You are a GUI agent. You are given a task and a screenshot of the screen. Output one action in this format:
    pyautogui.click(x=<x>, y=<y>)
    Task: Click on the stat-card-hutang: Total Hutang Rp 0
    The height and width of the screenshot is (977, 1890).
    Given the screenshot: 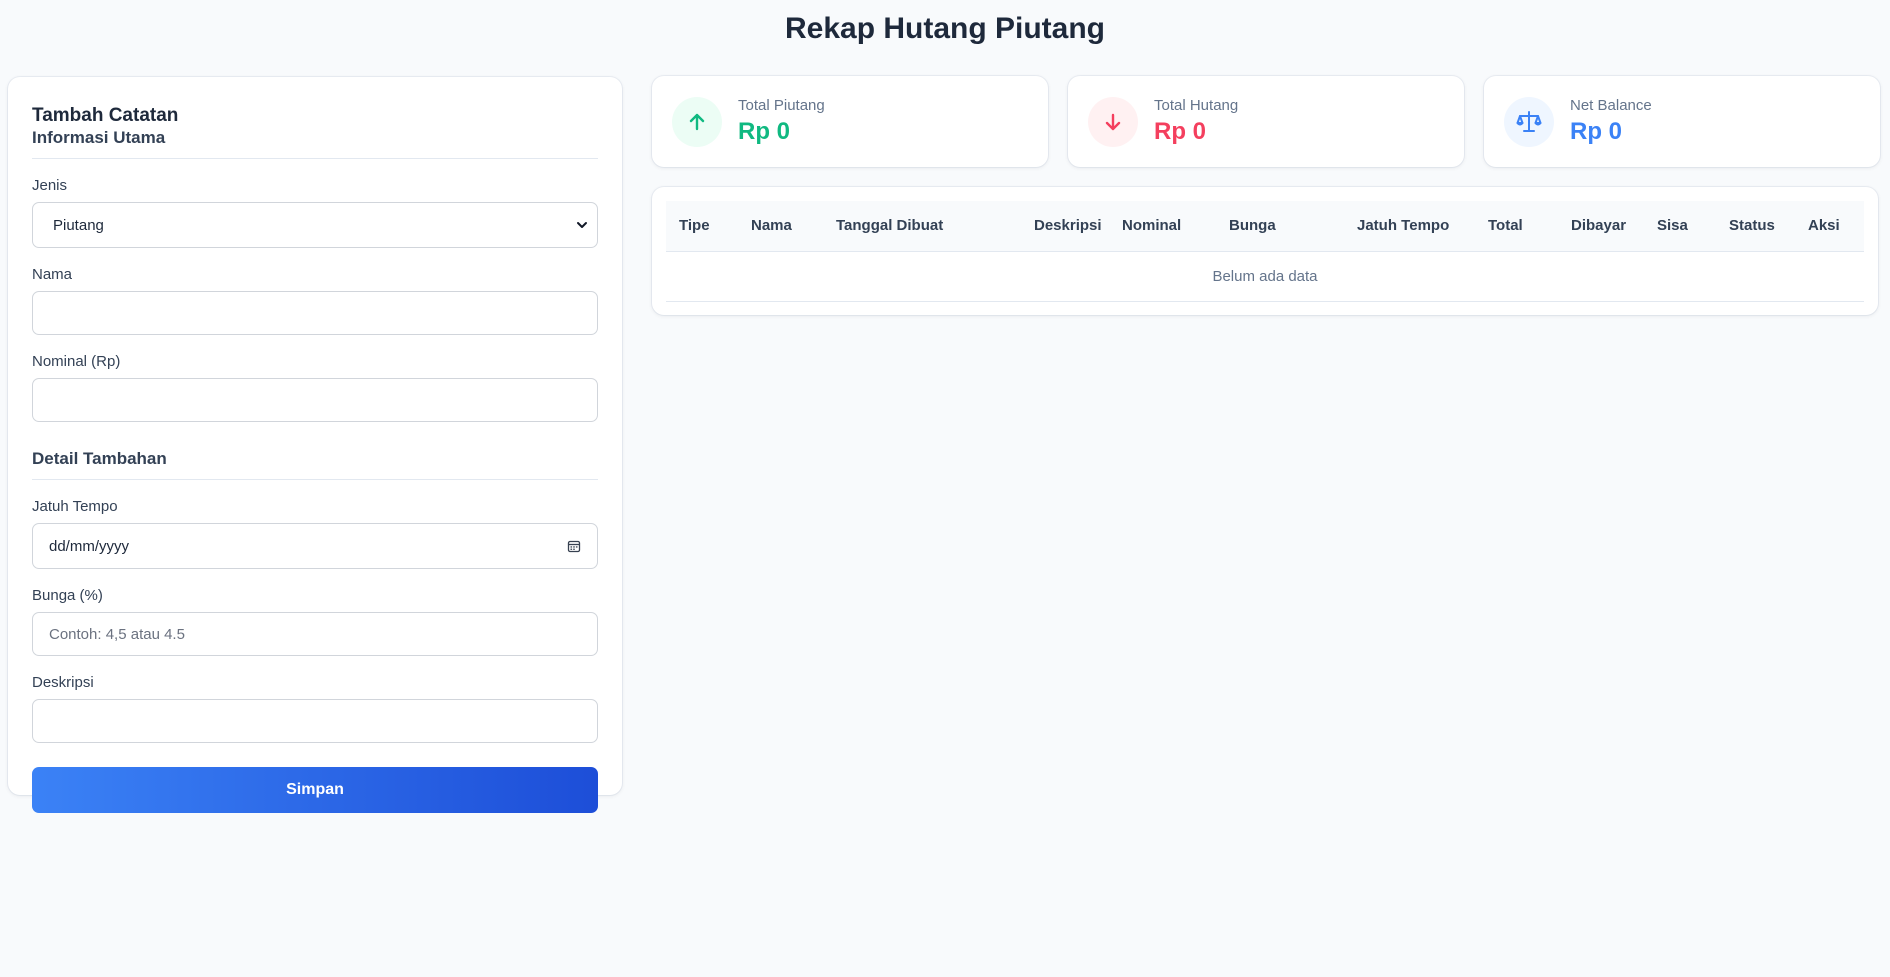 What is the action you would take?
    pyautogui.click(x=1266, y=121)
    